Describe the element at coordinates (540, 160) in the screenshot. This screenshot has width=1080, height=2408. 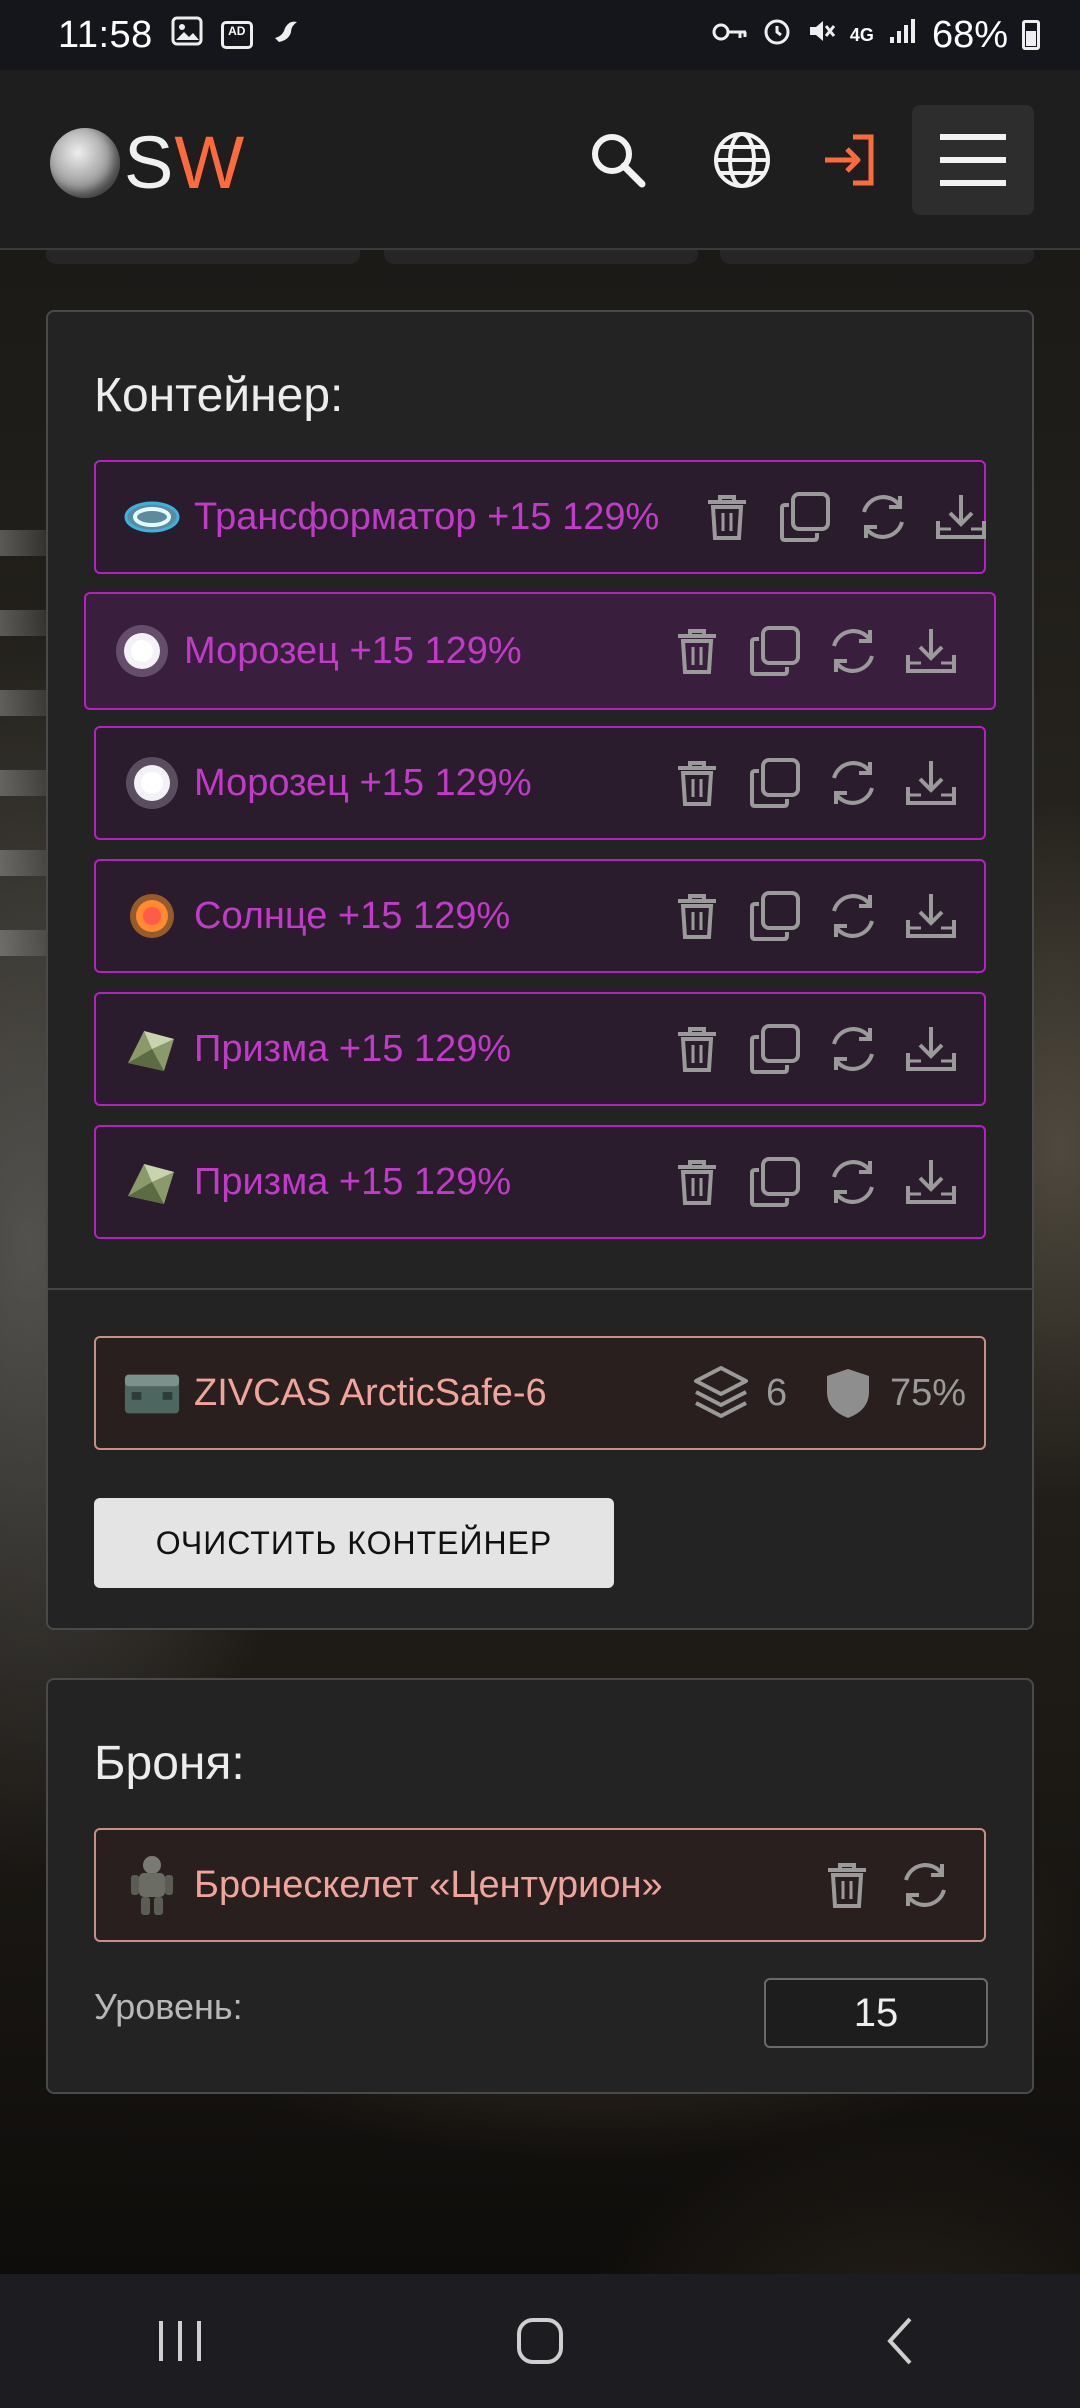
I see `site-header: SW` at that location.